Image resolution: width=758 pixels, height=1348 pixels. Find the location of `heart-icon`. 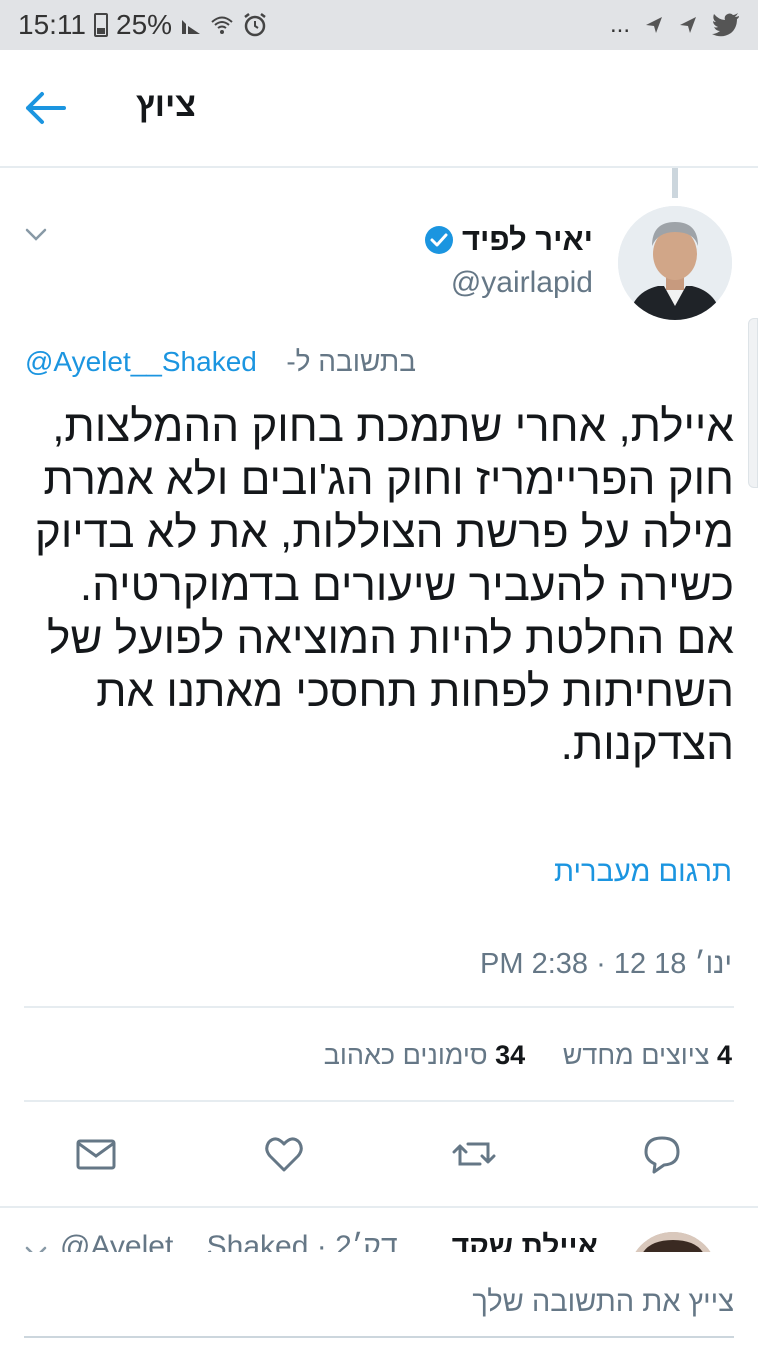

heart-icon is located at coordinates (284, 1154).